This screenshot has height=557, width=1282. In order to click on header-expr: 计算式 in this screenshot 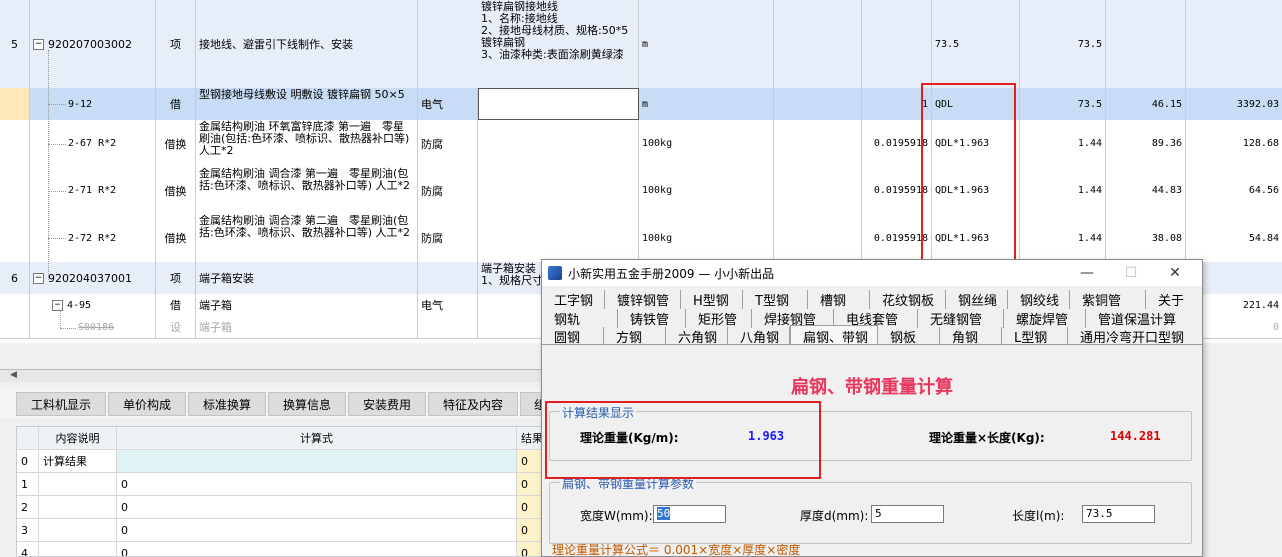, I will do `click(317, 438)`.